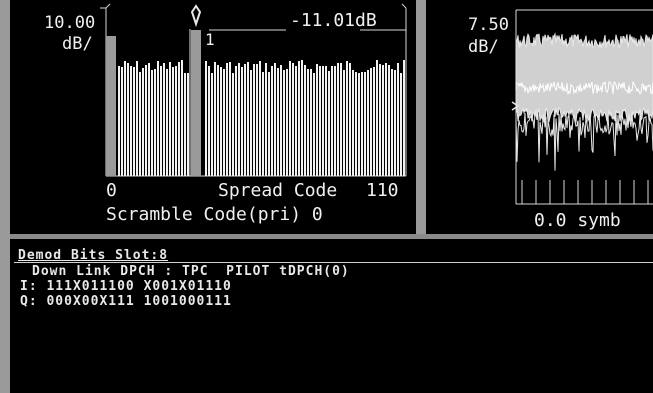 Image resolution: width=653 pixels, height=393 pixels. I want to click on demod-rule, so click(333, 262).